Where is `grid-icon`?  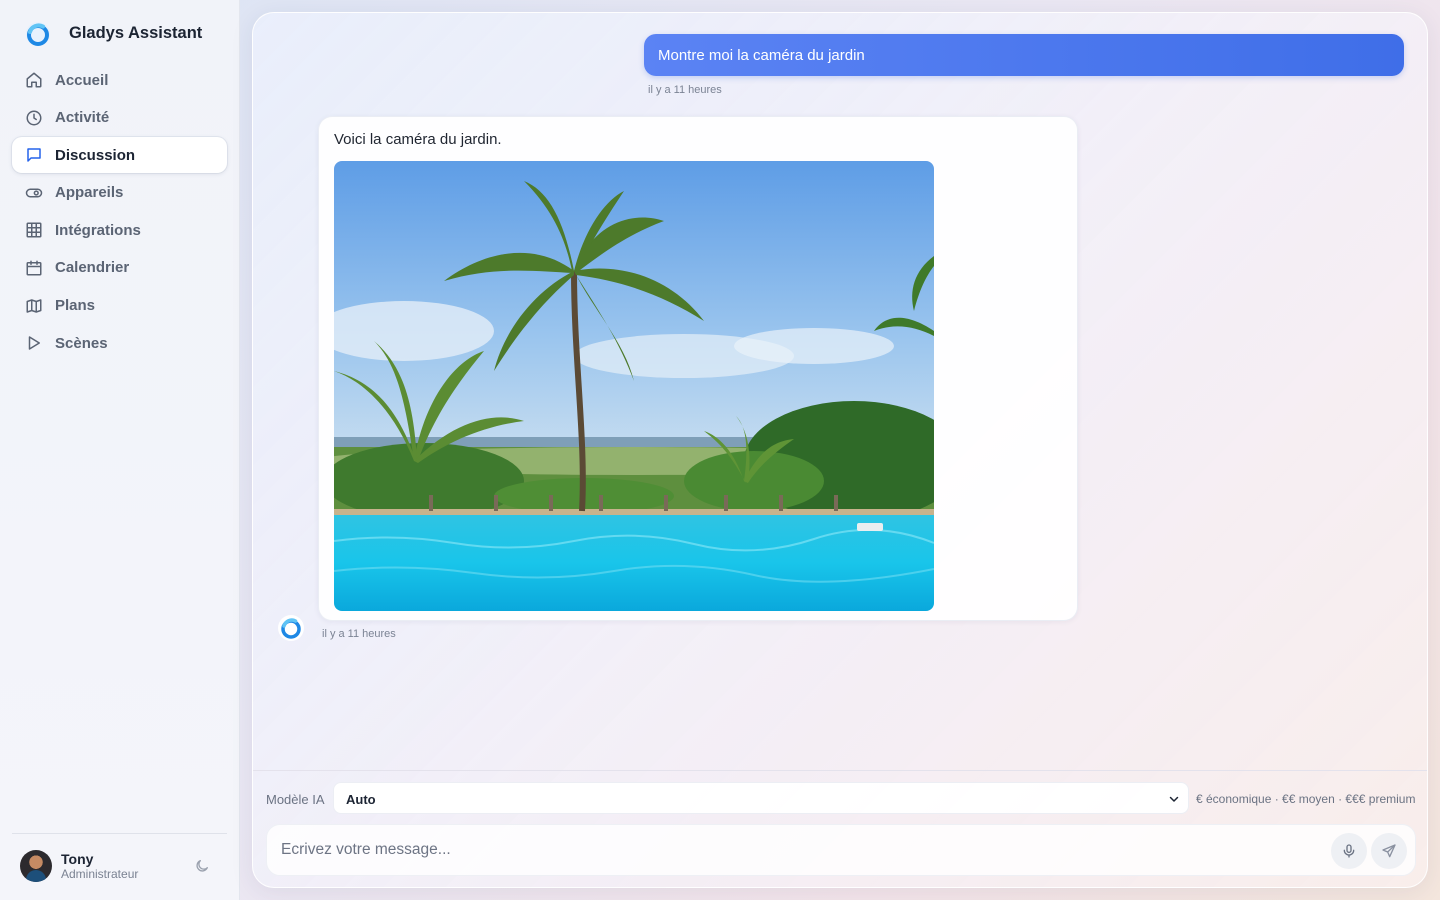
grid-icon is located at coordinates (34, 230).